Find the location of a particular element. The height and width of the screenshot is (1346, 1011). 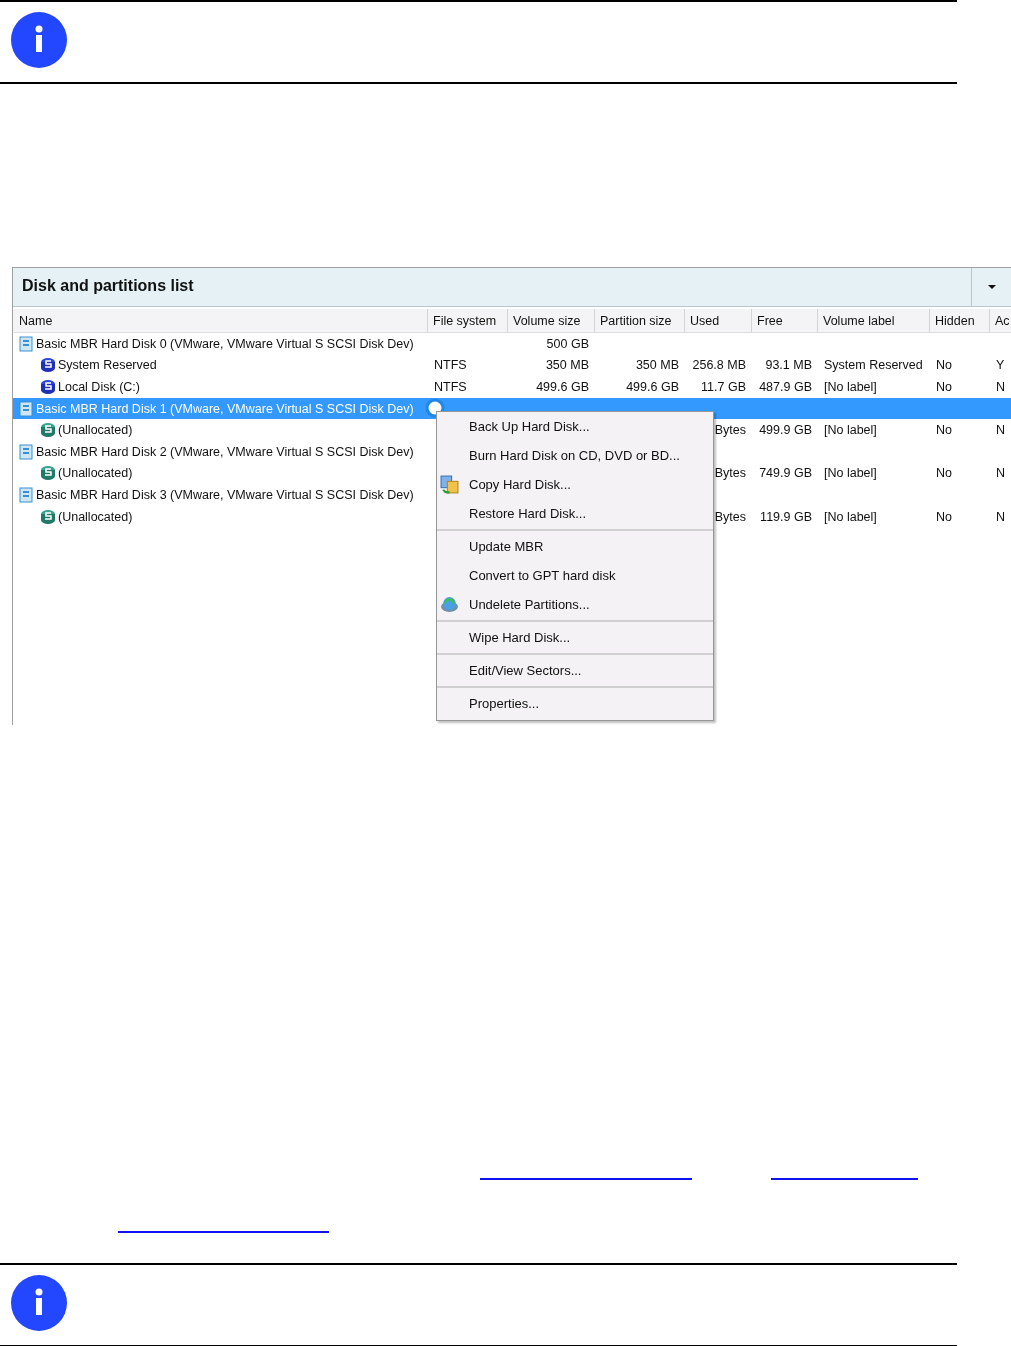

disk-recovery-icon is located at coordinates (449, 604).